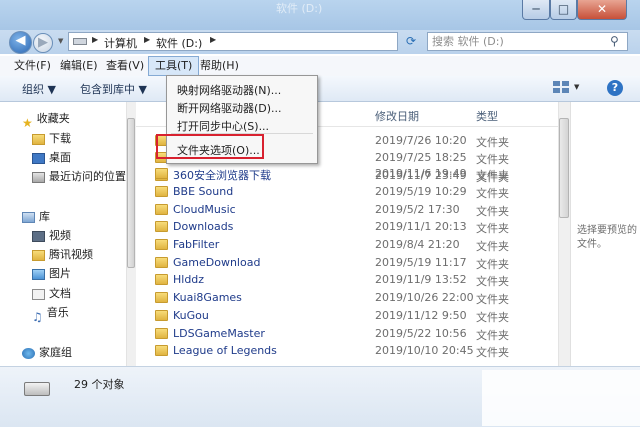 The image size is (640, 427). I want to click on nav-libraries: 库, so click(36, 217).